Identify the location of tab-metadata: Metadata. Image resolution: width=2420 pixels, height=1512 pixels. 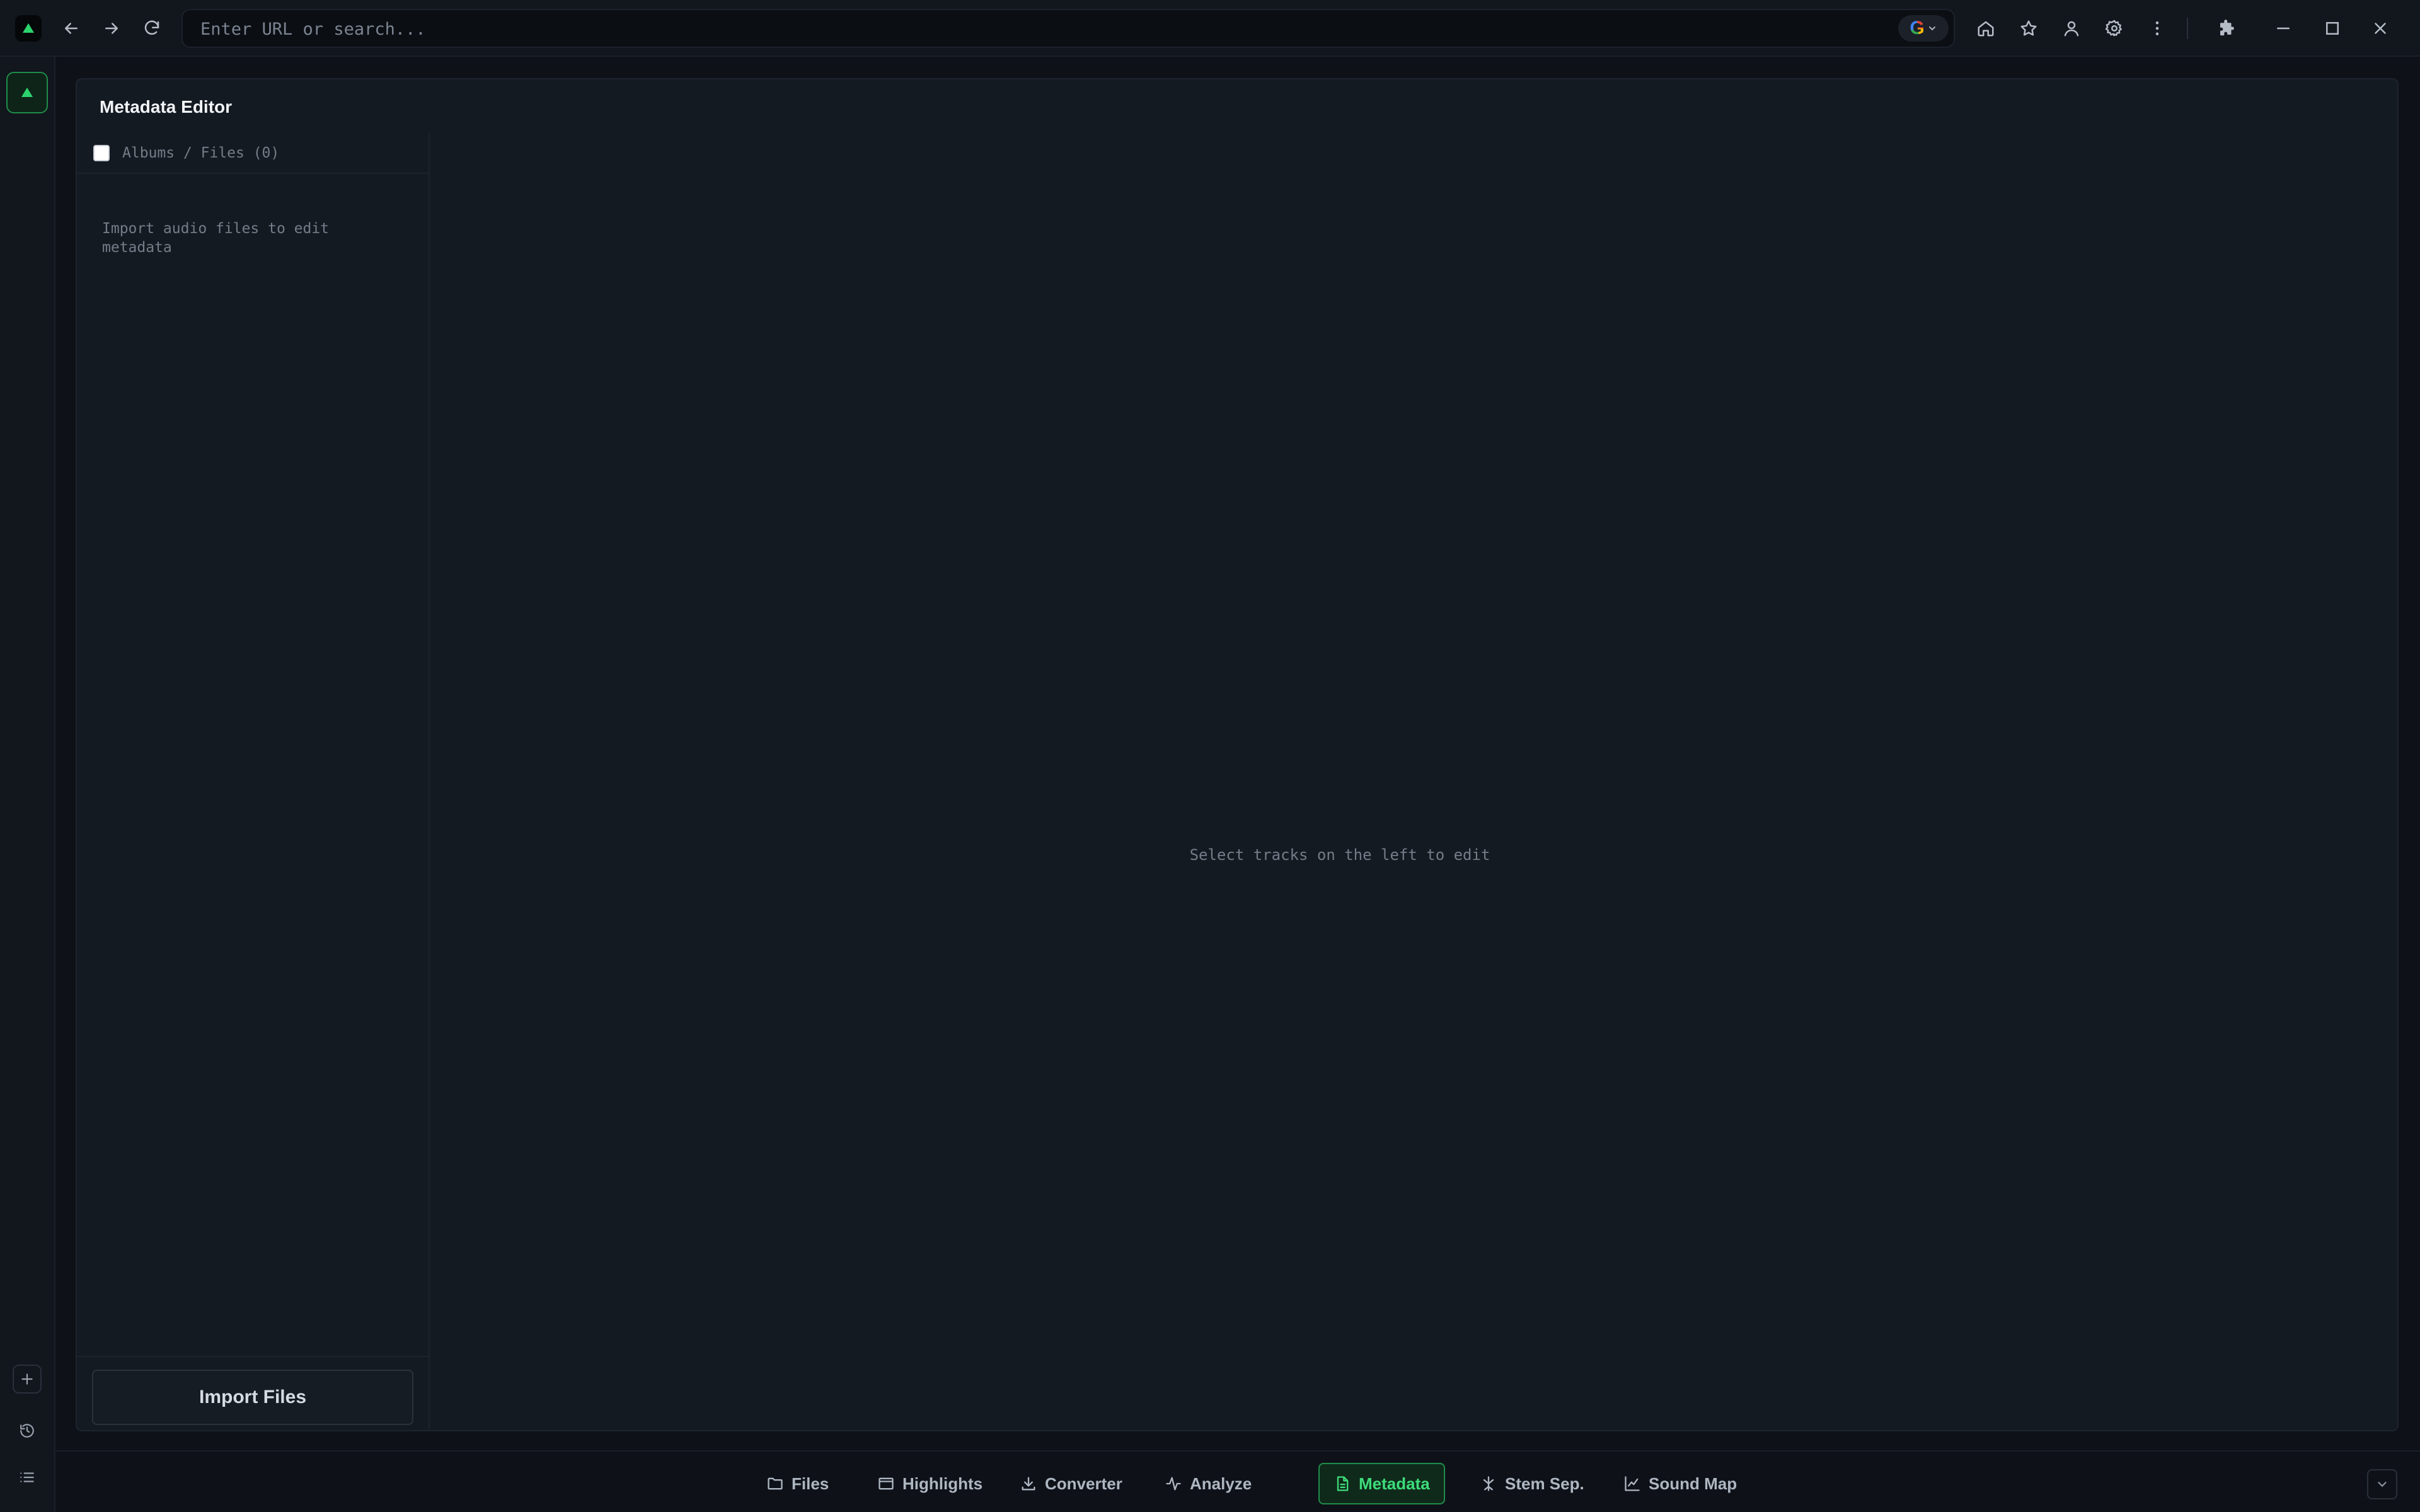
(1382, 1483).